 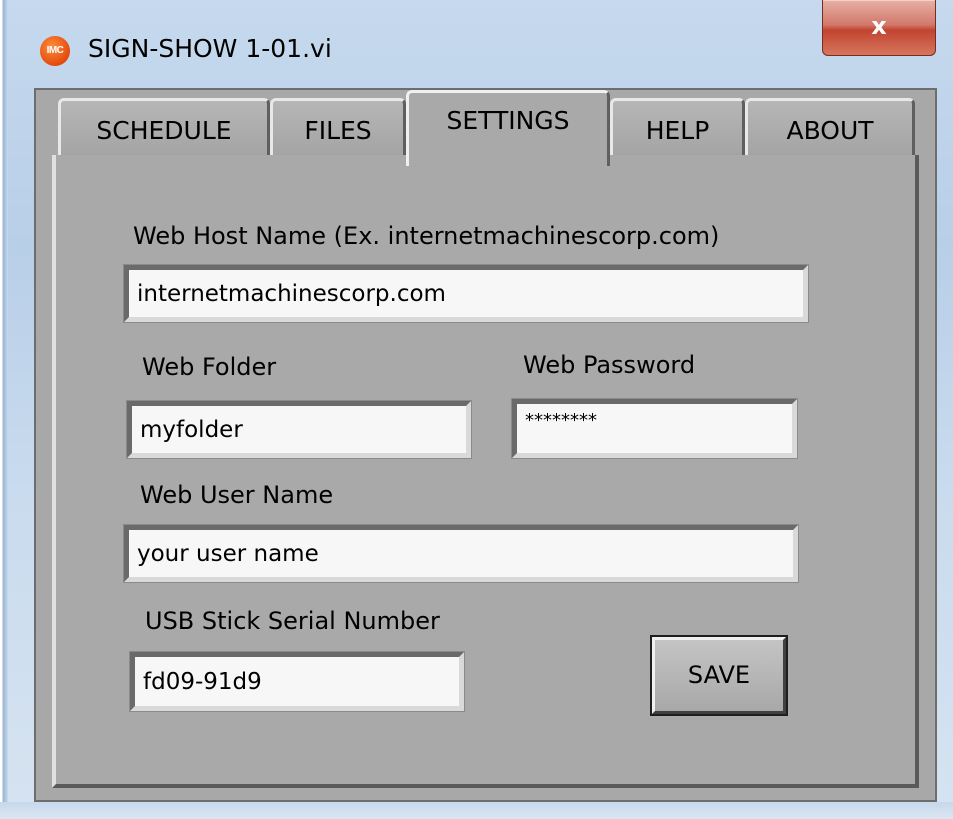 I want to click on tab-schedule-label: SCHEDULE, so click(x=164, y=130).